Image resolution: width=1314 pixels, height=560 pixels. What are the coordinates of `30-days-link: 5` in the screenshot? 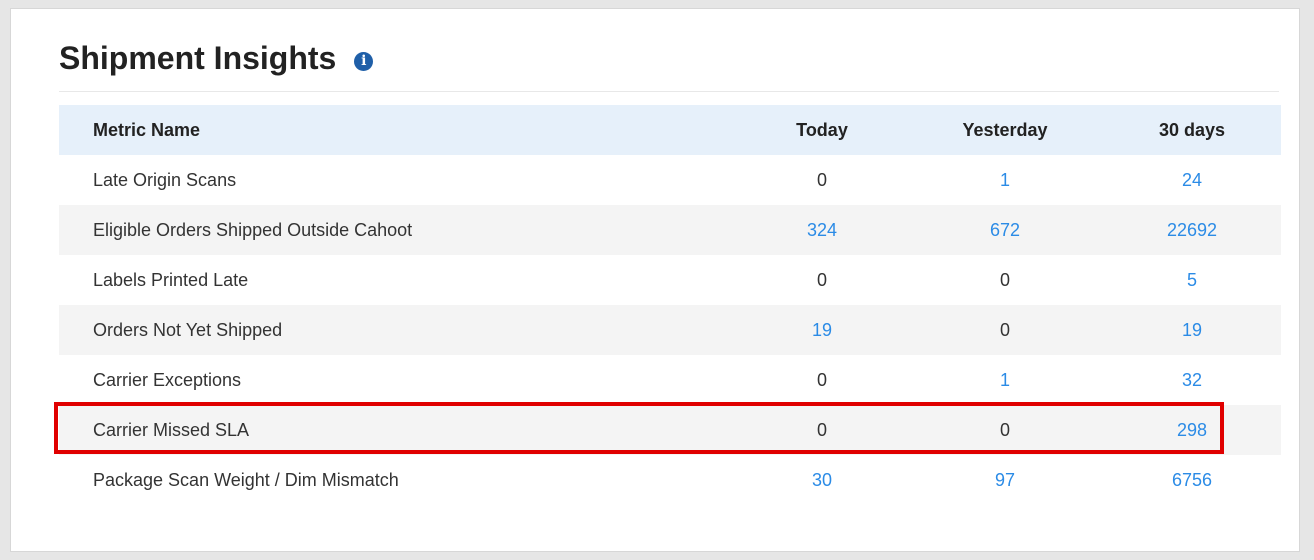 It's located at (1192, 280).